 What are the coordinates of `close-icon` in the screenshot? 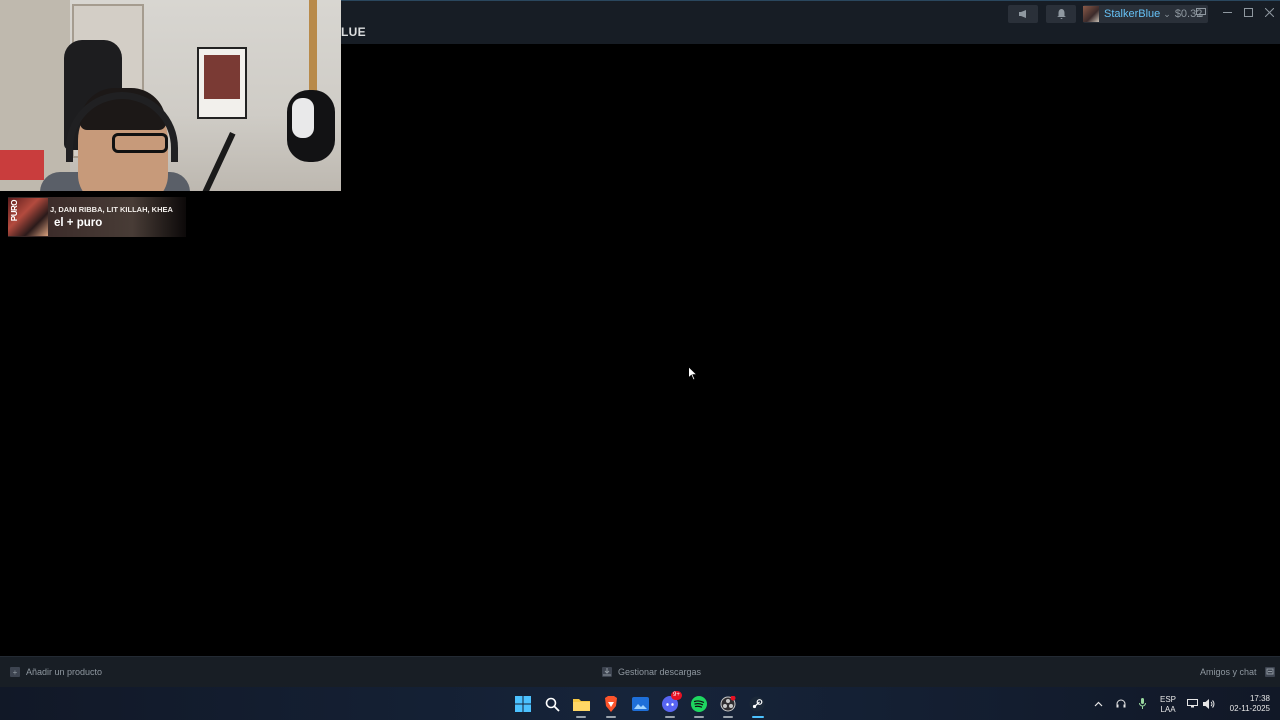 It's located at (1269, 12).